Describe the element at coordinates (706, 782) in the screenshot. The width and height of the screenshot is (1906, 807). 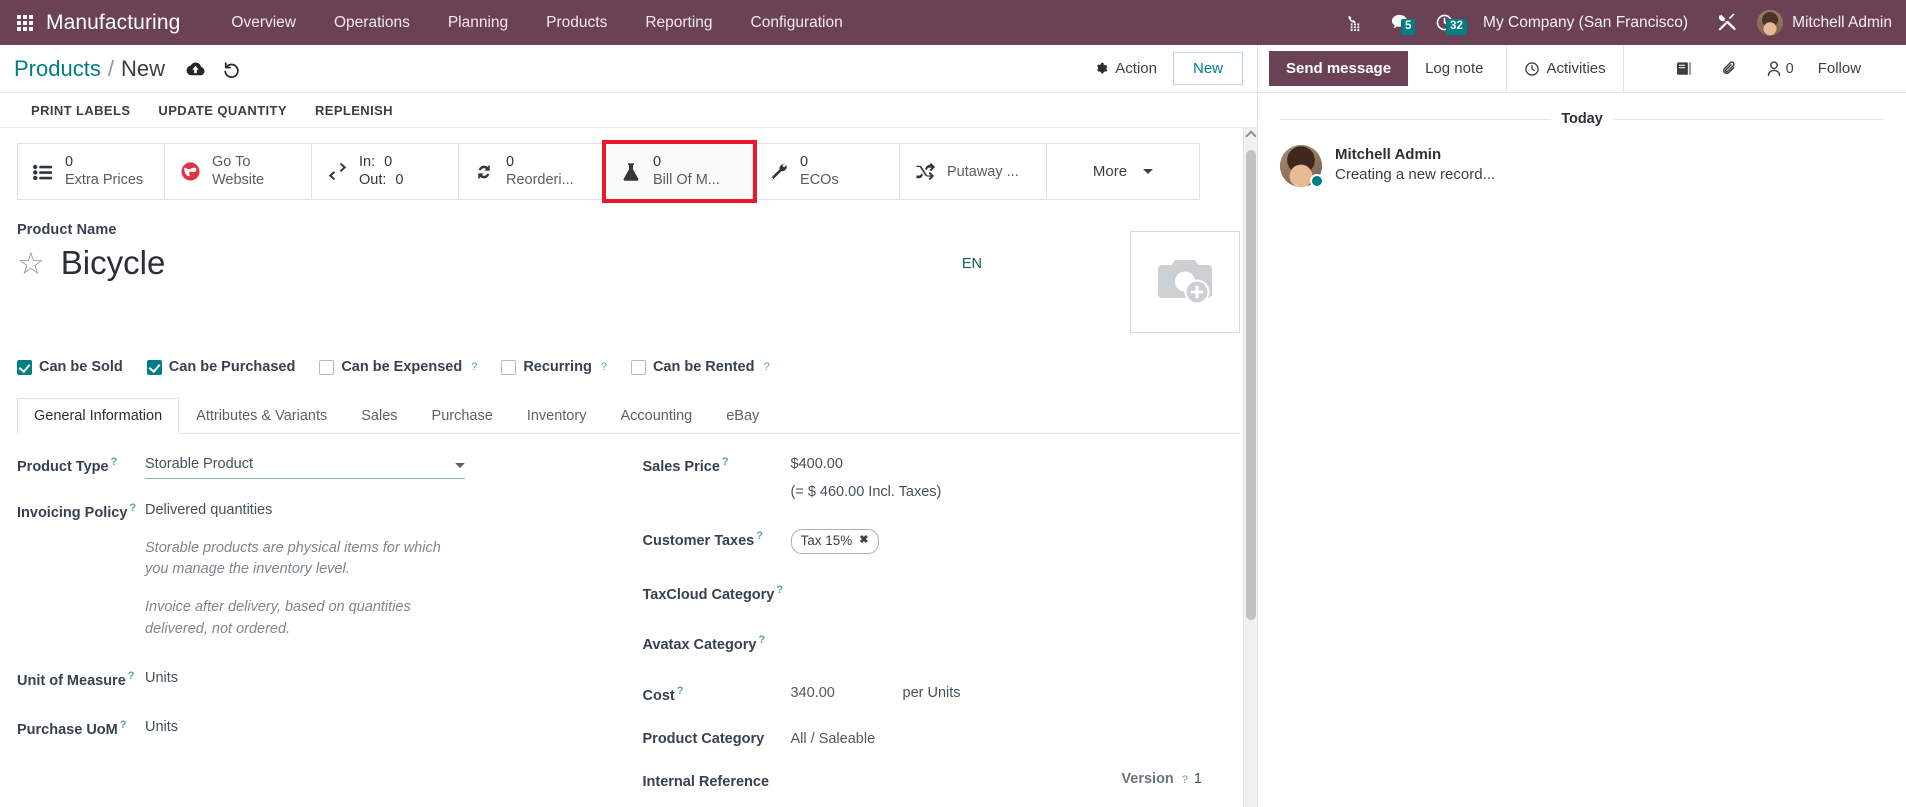
I see `field-label: Internal Reference` at that location.